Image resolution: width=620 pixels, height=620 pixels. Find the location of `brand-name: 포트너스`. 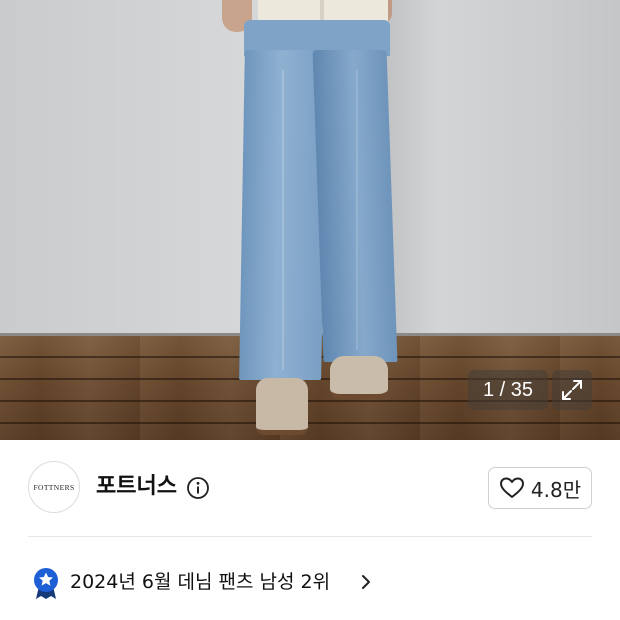

brand-name: 포트너스 is located at coordinates (136, 487).